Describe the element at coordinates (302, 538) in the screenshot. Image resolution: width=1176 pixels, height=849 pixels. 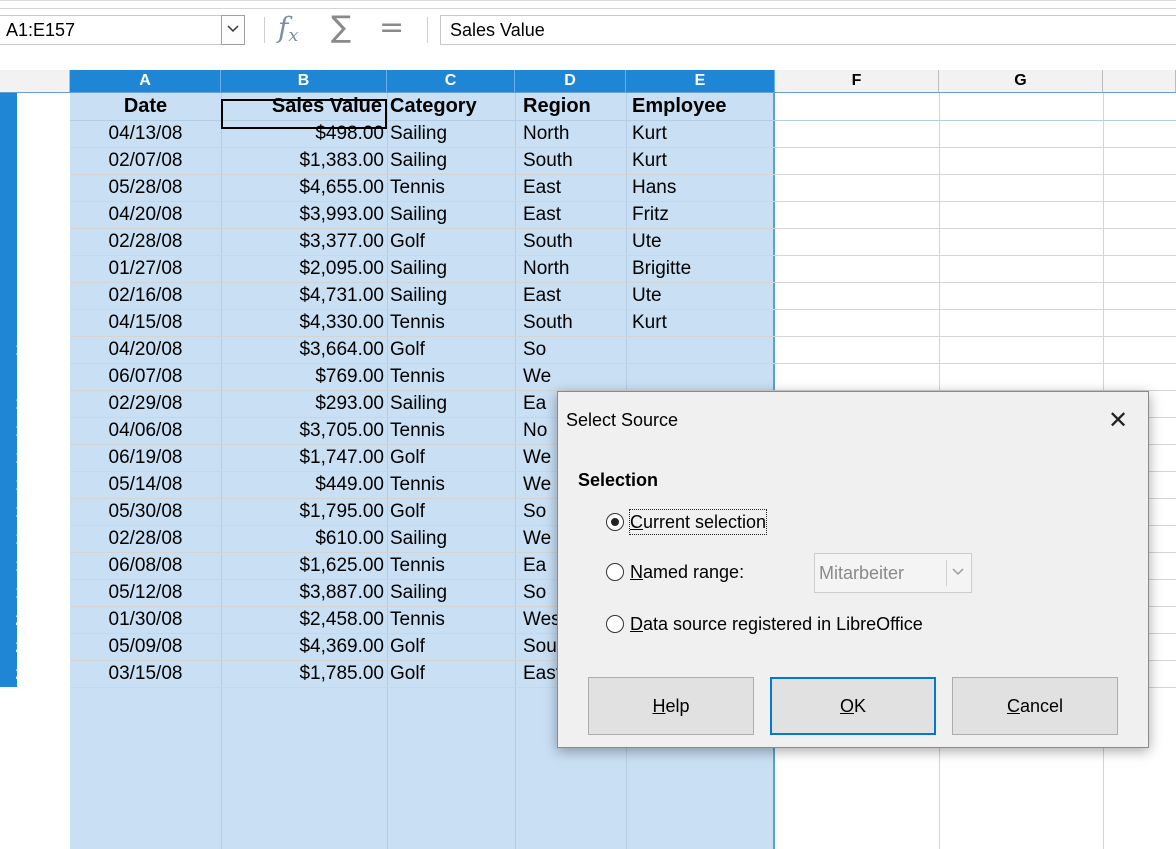
I see `cell-sales: $610.00` at that location.